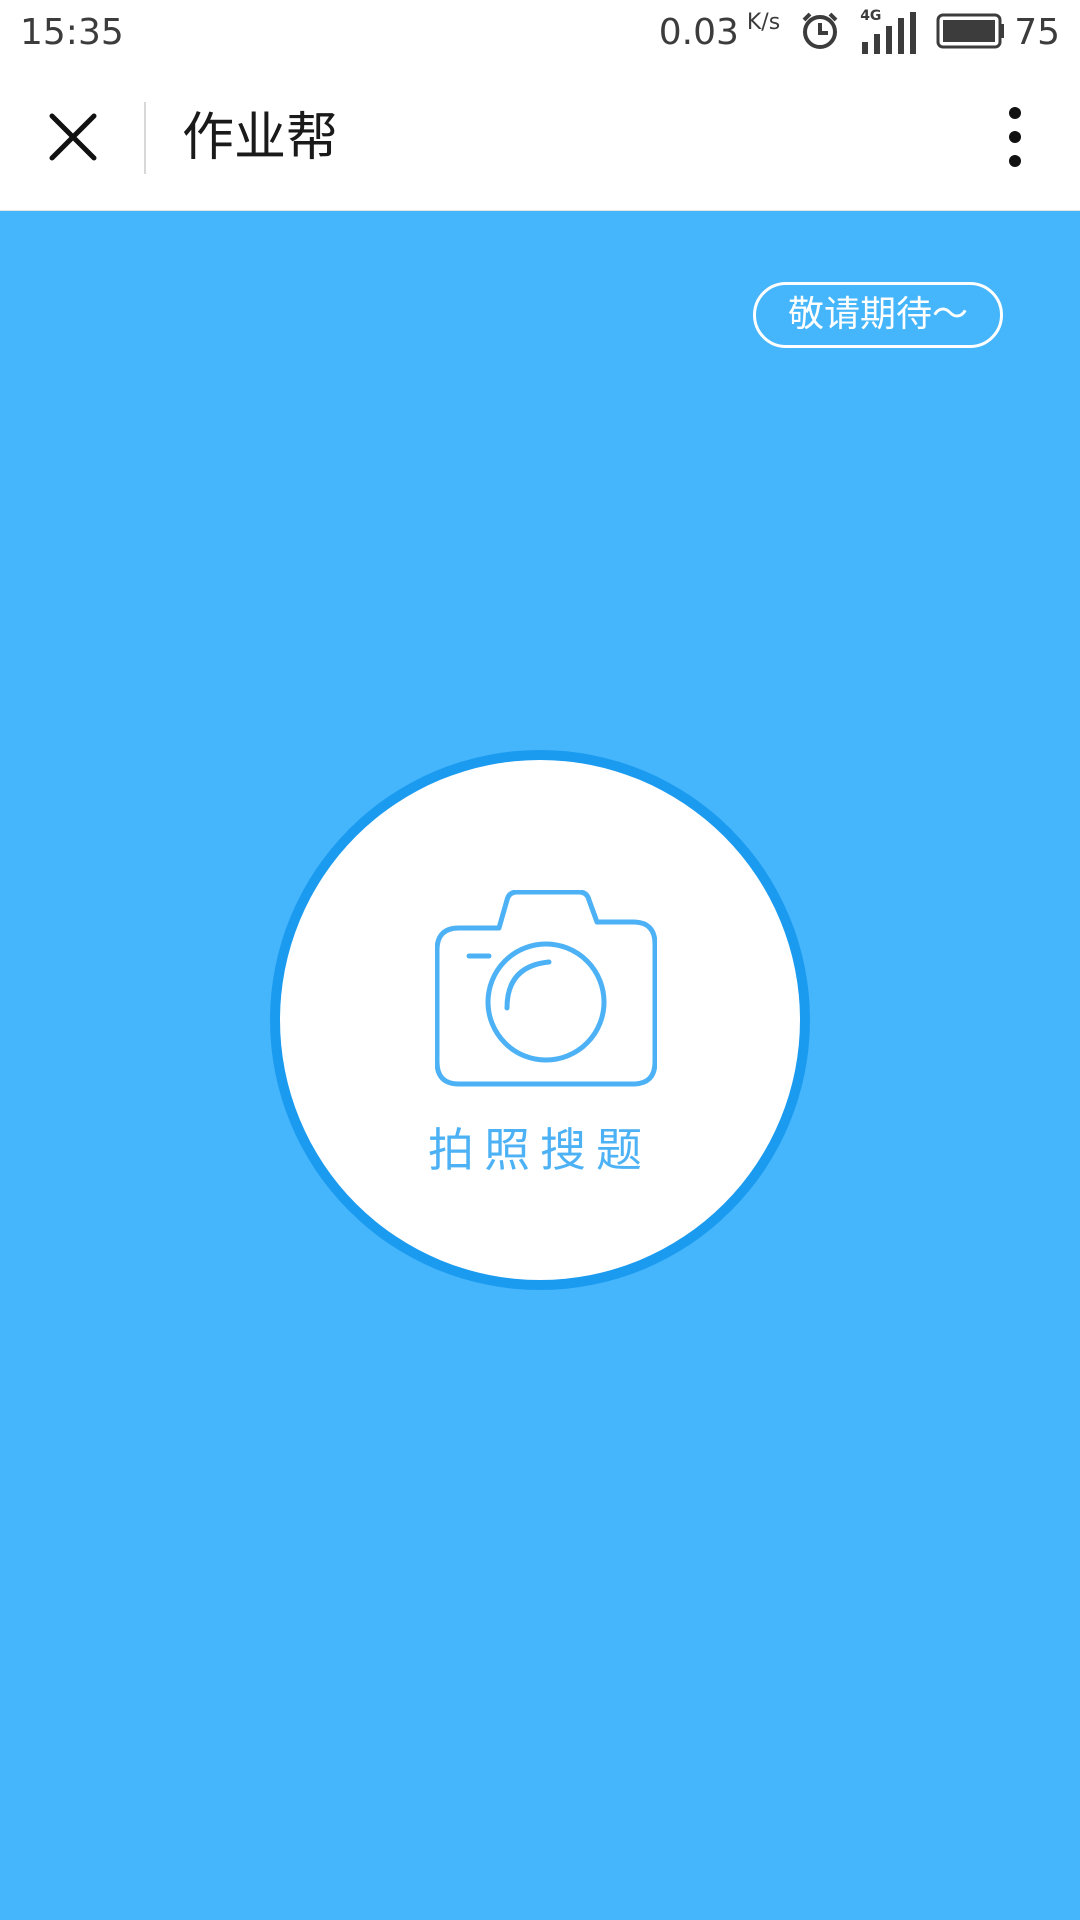 The image size is (1080, 1920). Describe the element at coordinates (820, 33) in the screenshot. I see `alarm-icon` at that location.